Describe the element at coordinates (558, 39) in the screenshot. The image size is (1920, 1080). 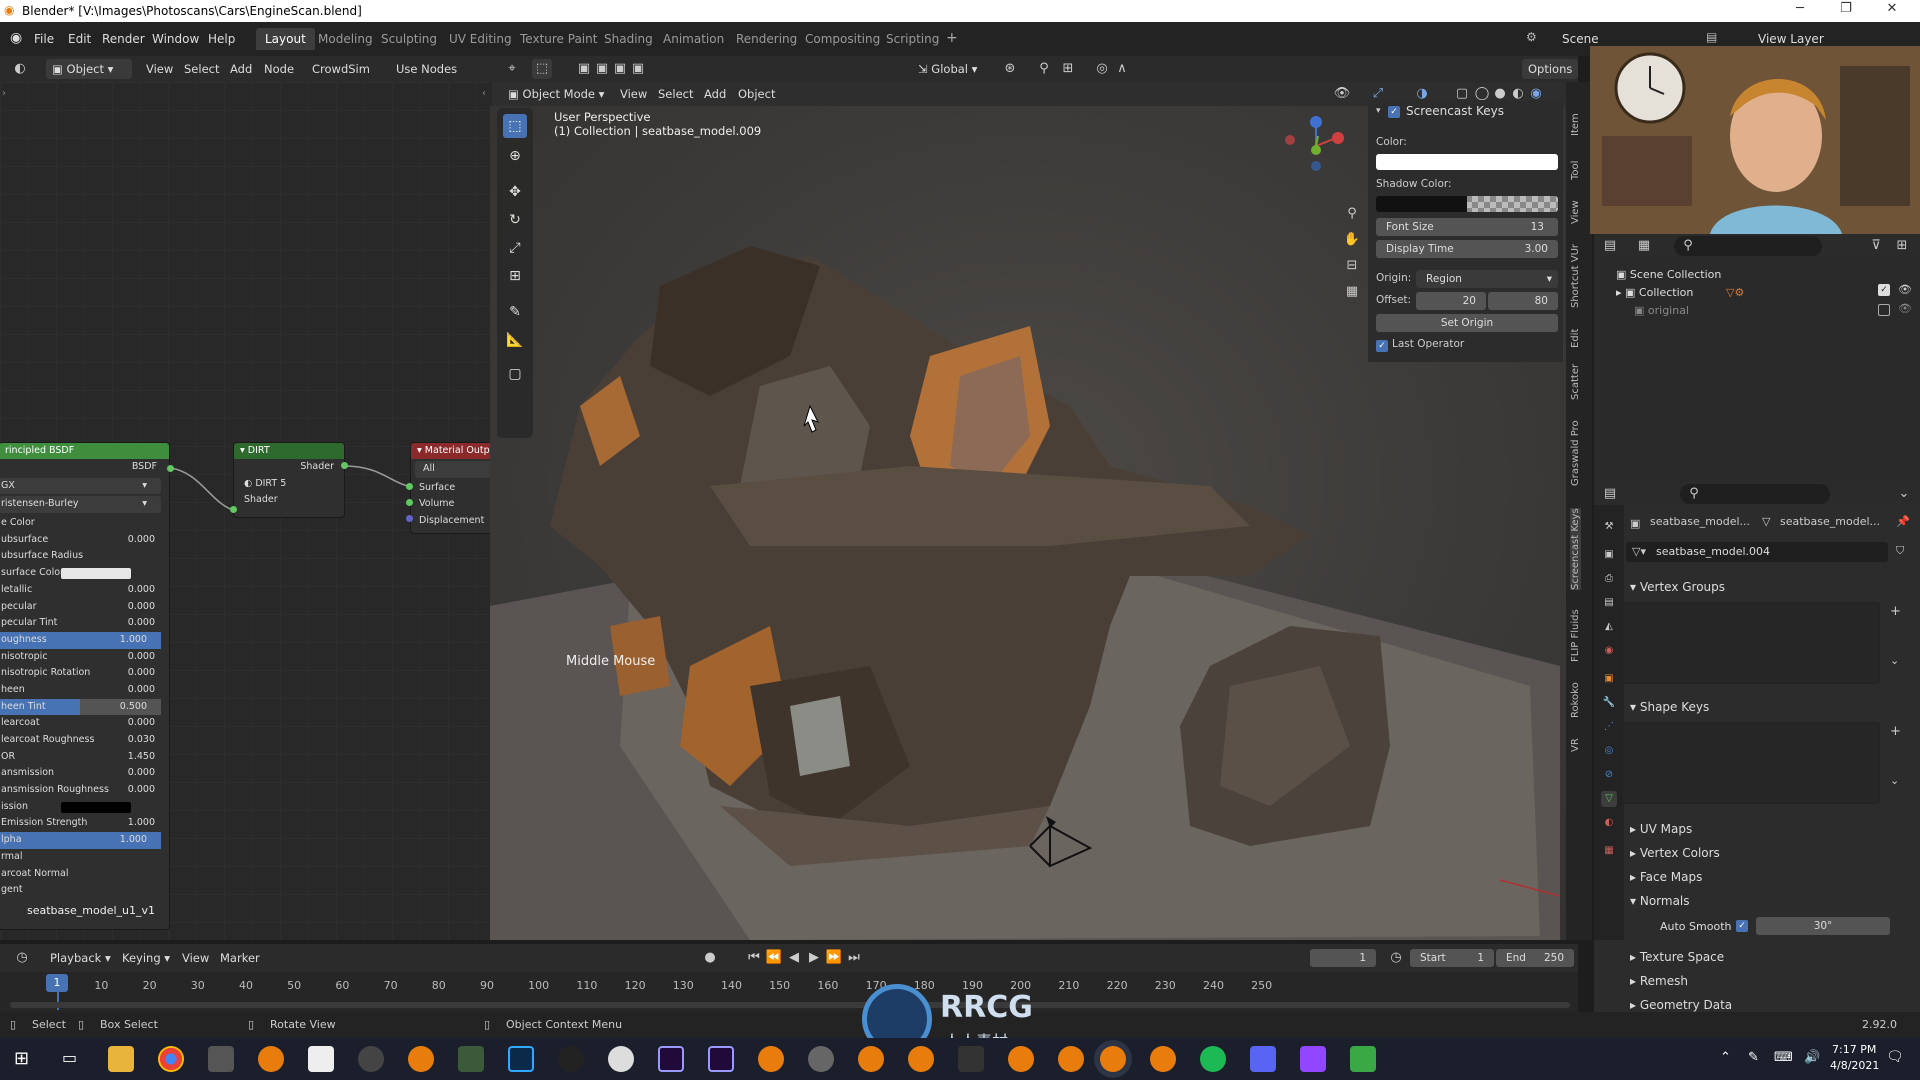
I see `workspace-tab-texture-paint: Texture Paint` at that location.